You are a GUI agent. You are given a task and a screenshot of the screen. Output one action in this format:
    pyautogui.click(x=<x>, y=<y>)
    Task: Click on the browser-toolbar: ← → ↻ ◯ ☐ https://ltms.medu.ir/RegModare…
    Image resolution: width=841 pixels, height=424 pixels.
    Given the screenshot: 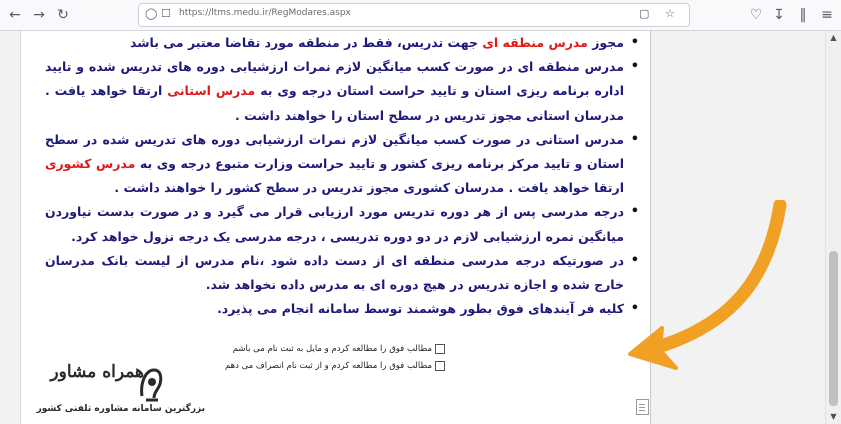 What is the action you would take?
    pyautogui.click(x=420, y=15)
    